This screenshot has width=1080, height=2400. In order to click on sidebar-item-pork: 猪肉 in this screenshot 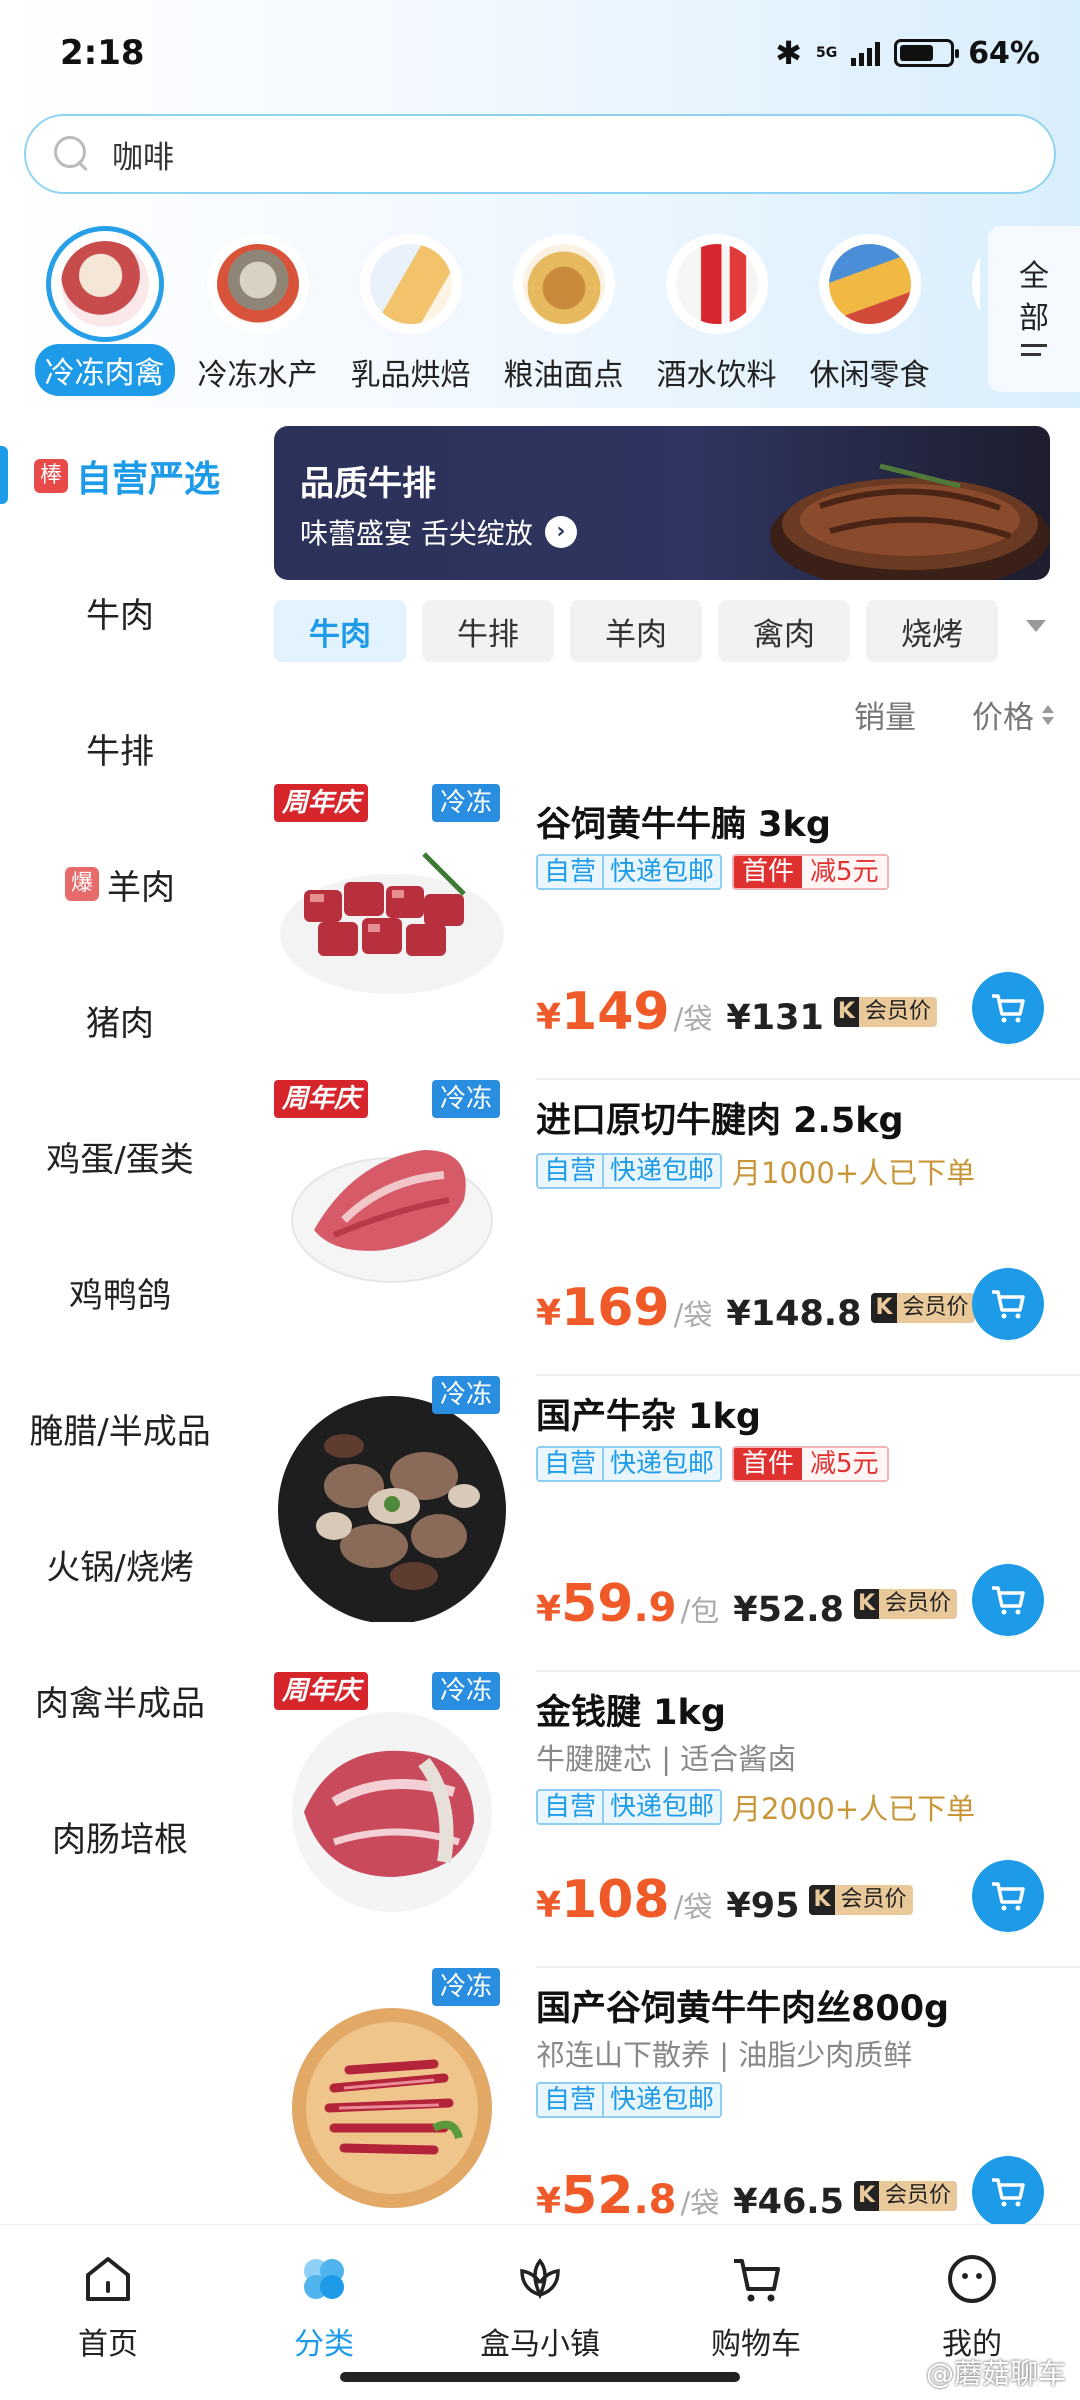, I will do `click(120, 1020)`.